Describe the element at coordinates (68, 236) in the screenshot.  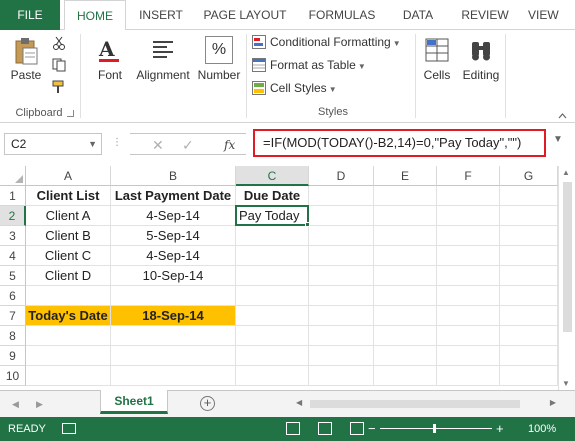
I see `cell-a3: Client B` at that location.